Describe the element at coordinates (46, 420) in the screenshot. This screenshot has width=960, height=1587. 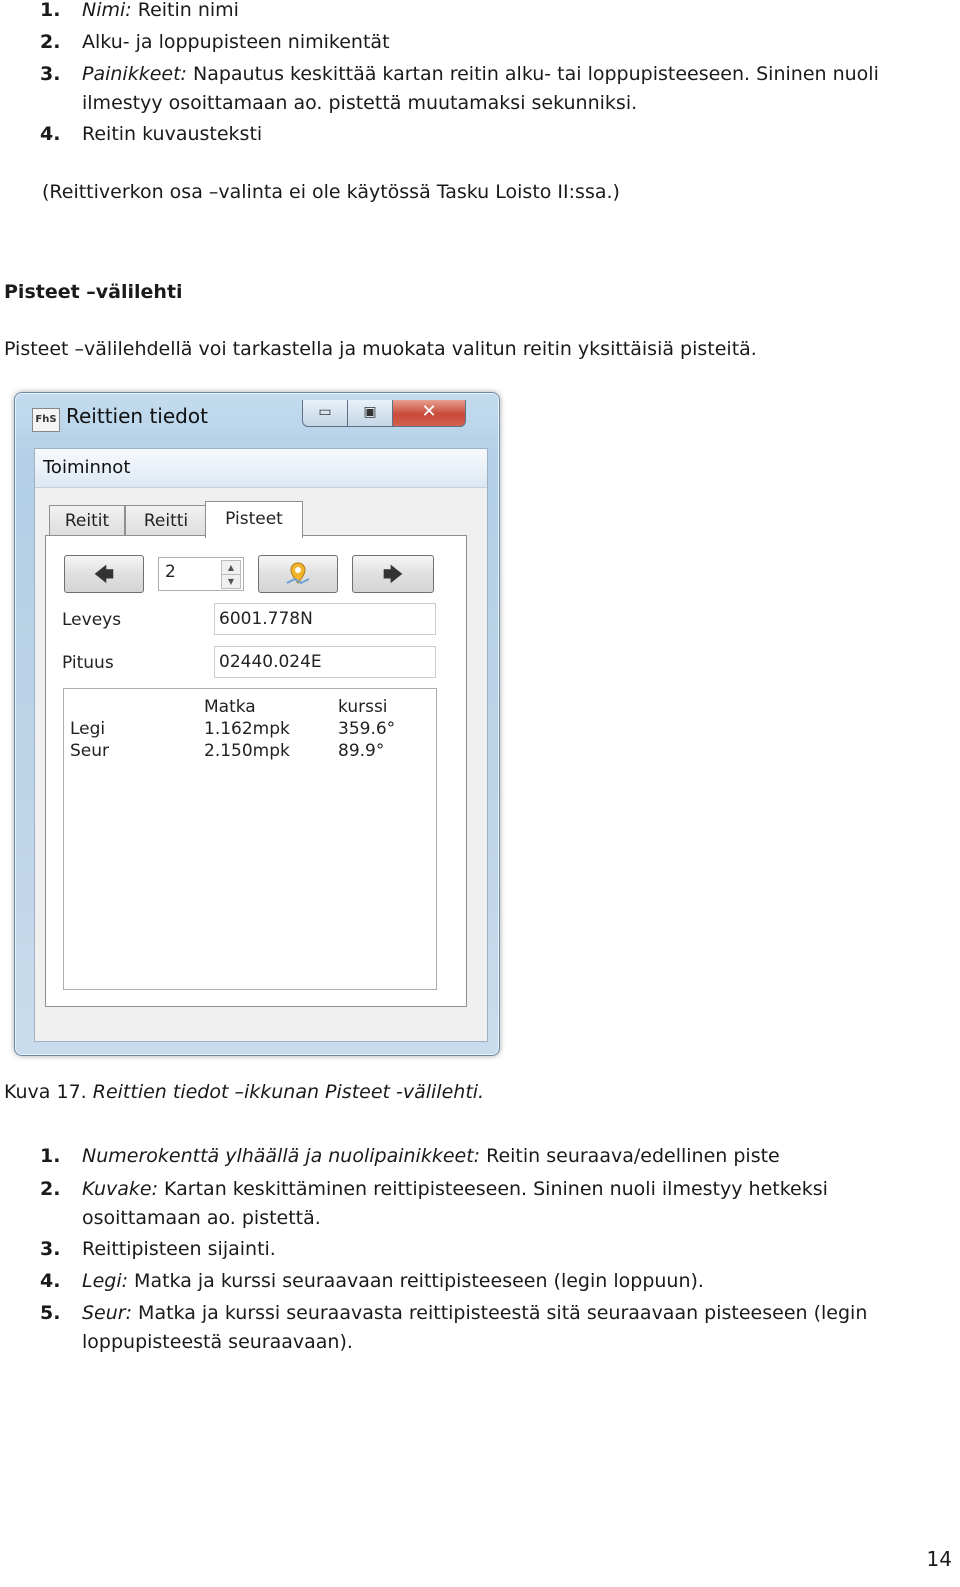
I see `app-icon: FhS` at that location.